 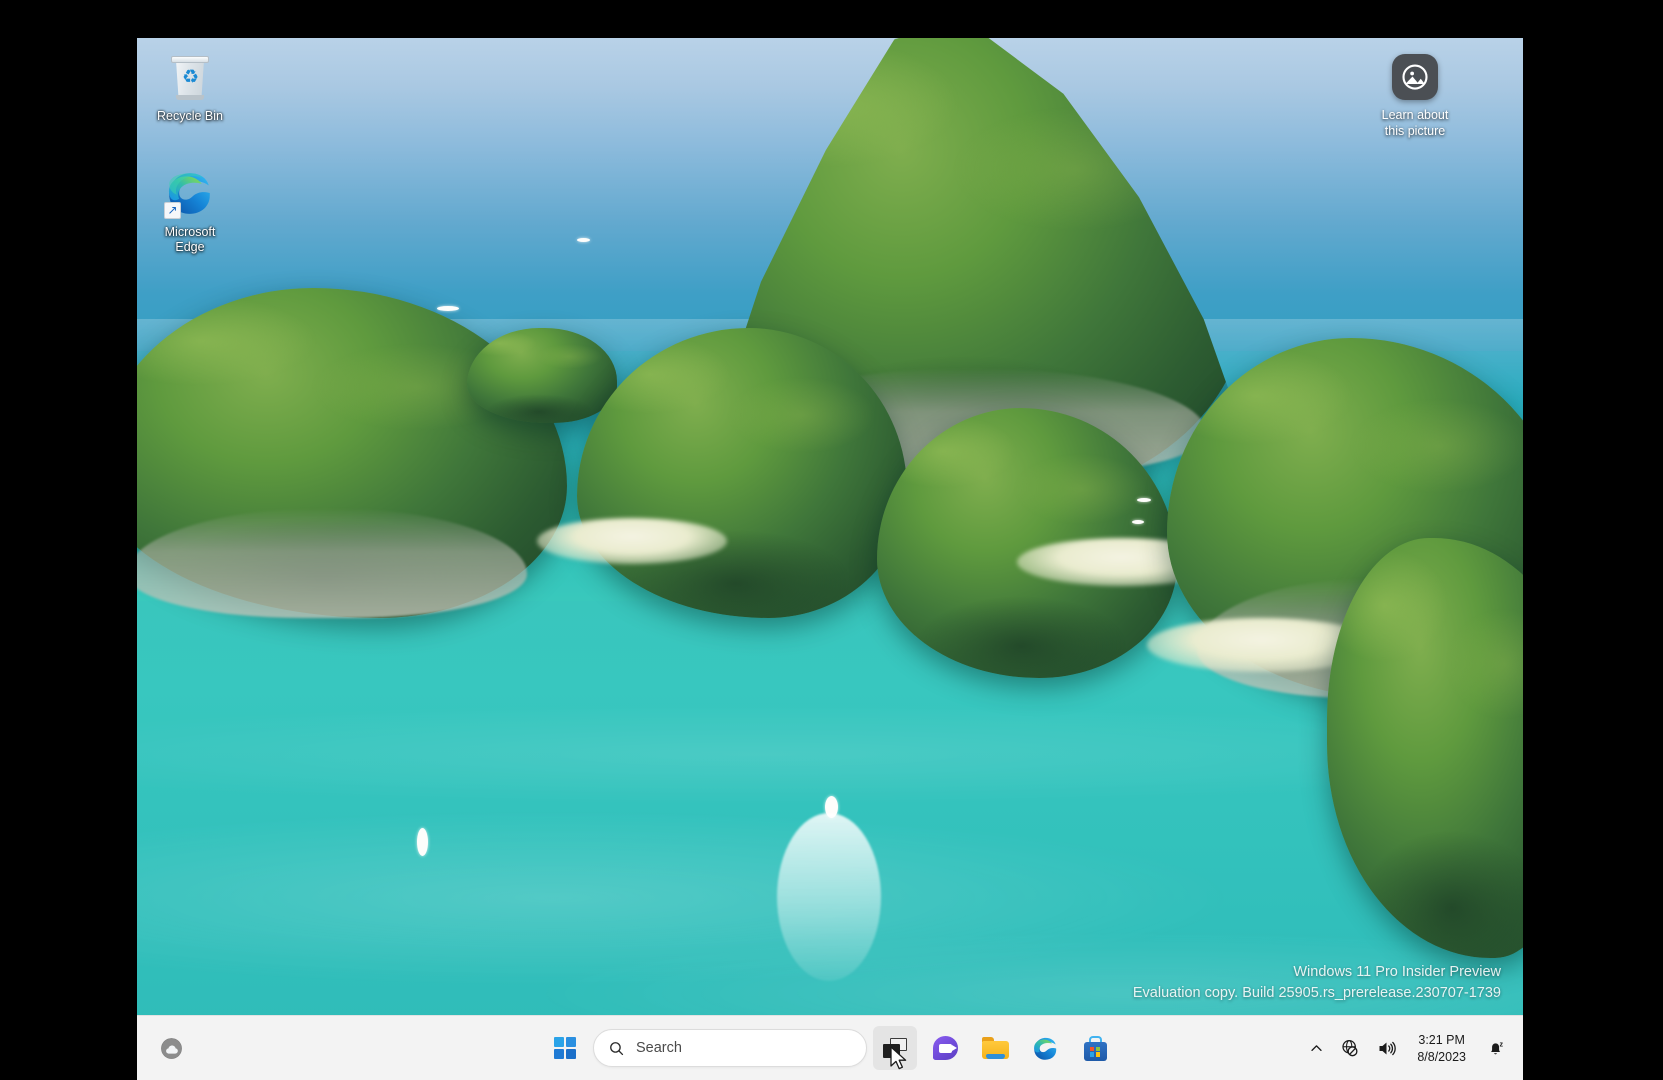 I want to click on globe-no-internet-icon, so click(x=1350, y=1048).